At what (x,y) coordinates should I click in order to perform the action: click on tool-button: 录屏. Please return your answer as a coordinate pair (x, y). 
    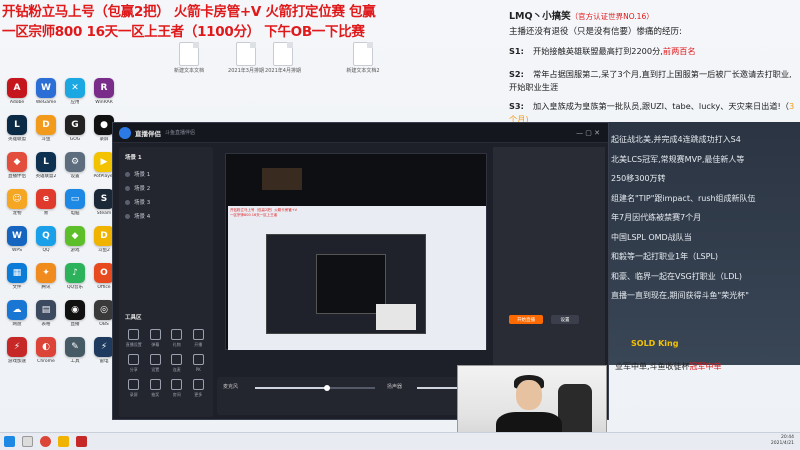
    Looking at the image, I should click on (134, 388).